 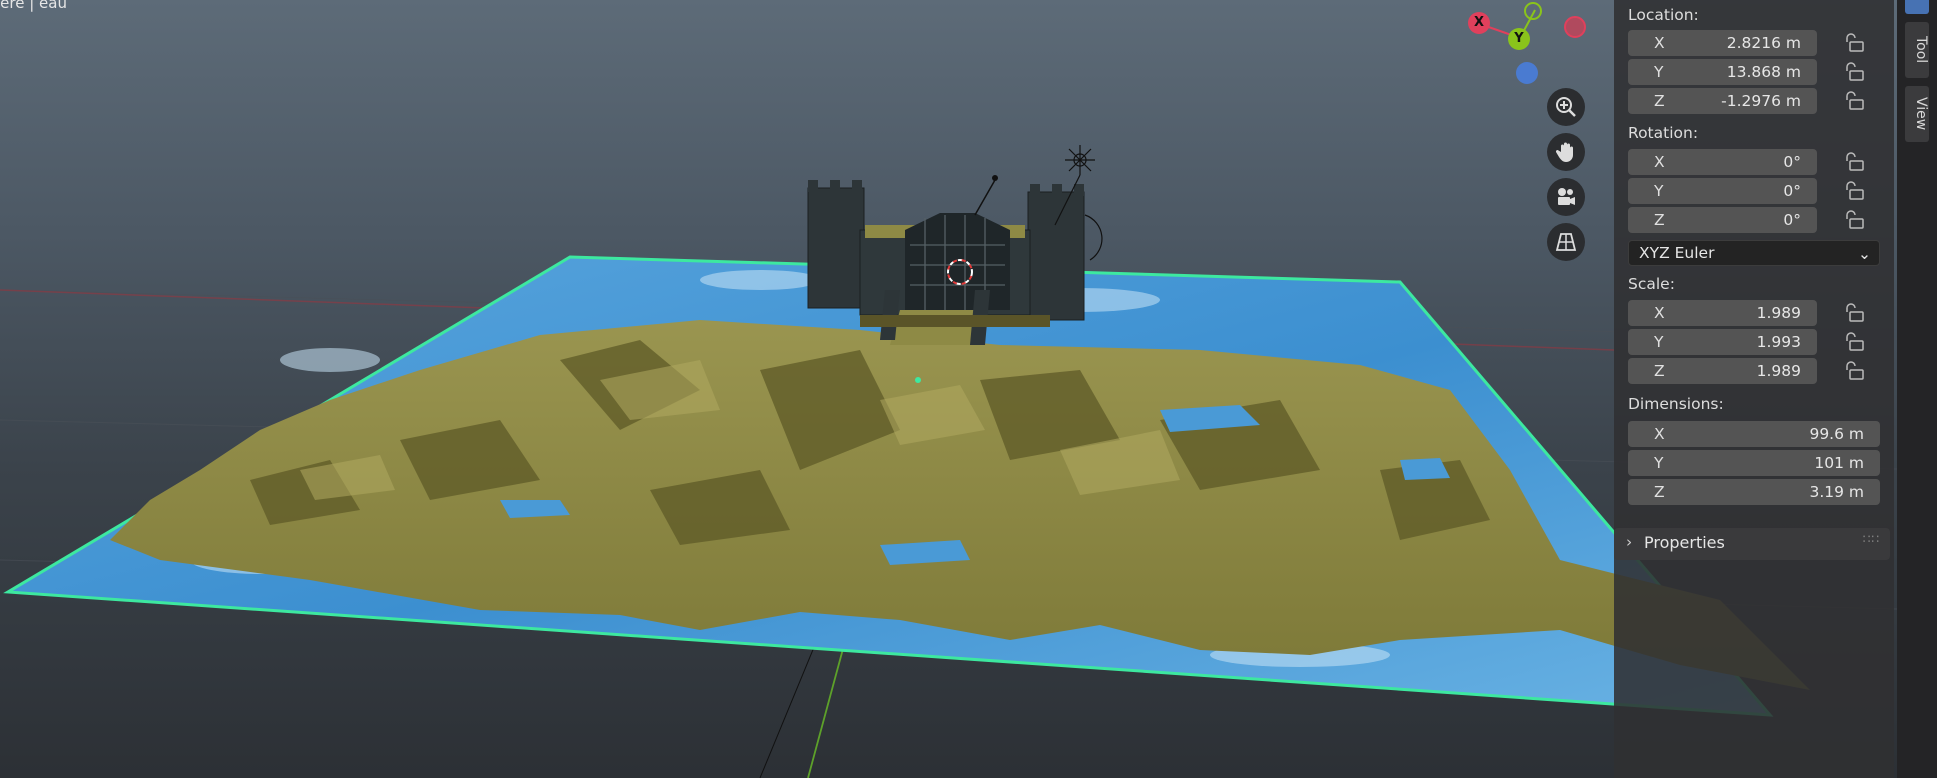 I want to click on camera-icon, so click(x=1566, y=196).